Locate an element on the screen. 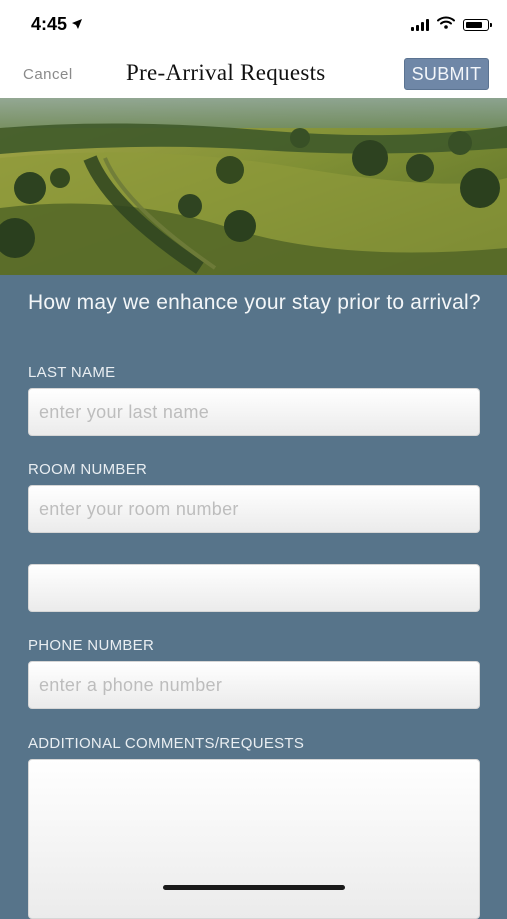 The image size is (507, 919). nav-bar: Cancel Pre-Arrival Requests SUBMIT is located at coordinates (253, 74).